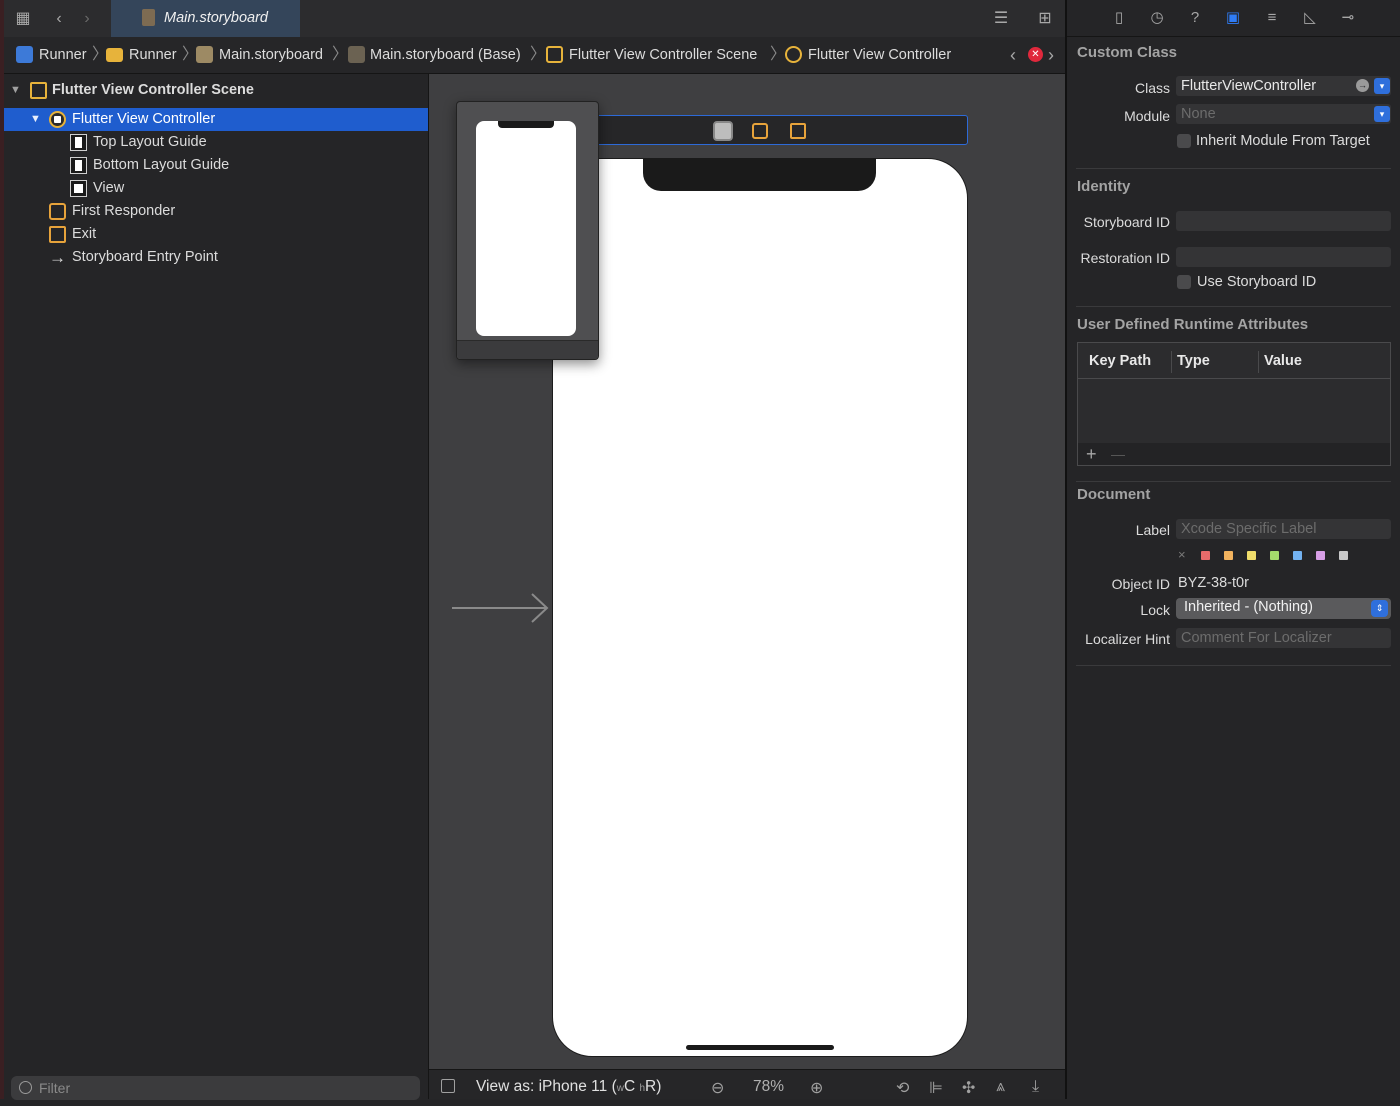  I want to click on outline-row-bottom-layout-guide: Bottom Layout Guide, so click(216, 165).